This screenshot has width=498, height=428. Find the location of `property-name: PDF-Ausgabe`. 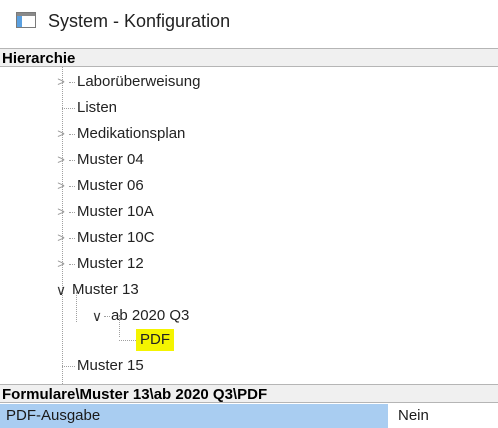

property-name: PDF-Ausgabe is located at coordinates (194, 416).